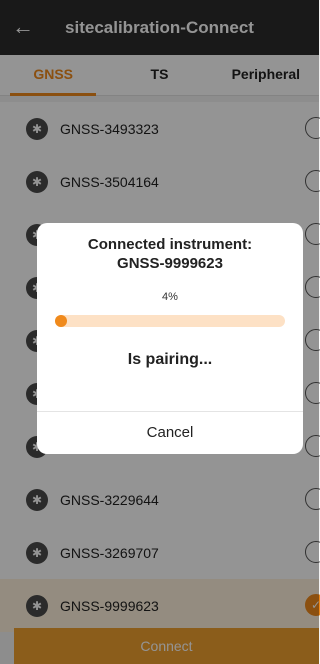 This screenshot has width=320, height=664. What do you see at coordinates (61, 321) in the screenshot?
I see `progress-fill` at bounding box center [61, 321].